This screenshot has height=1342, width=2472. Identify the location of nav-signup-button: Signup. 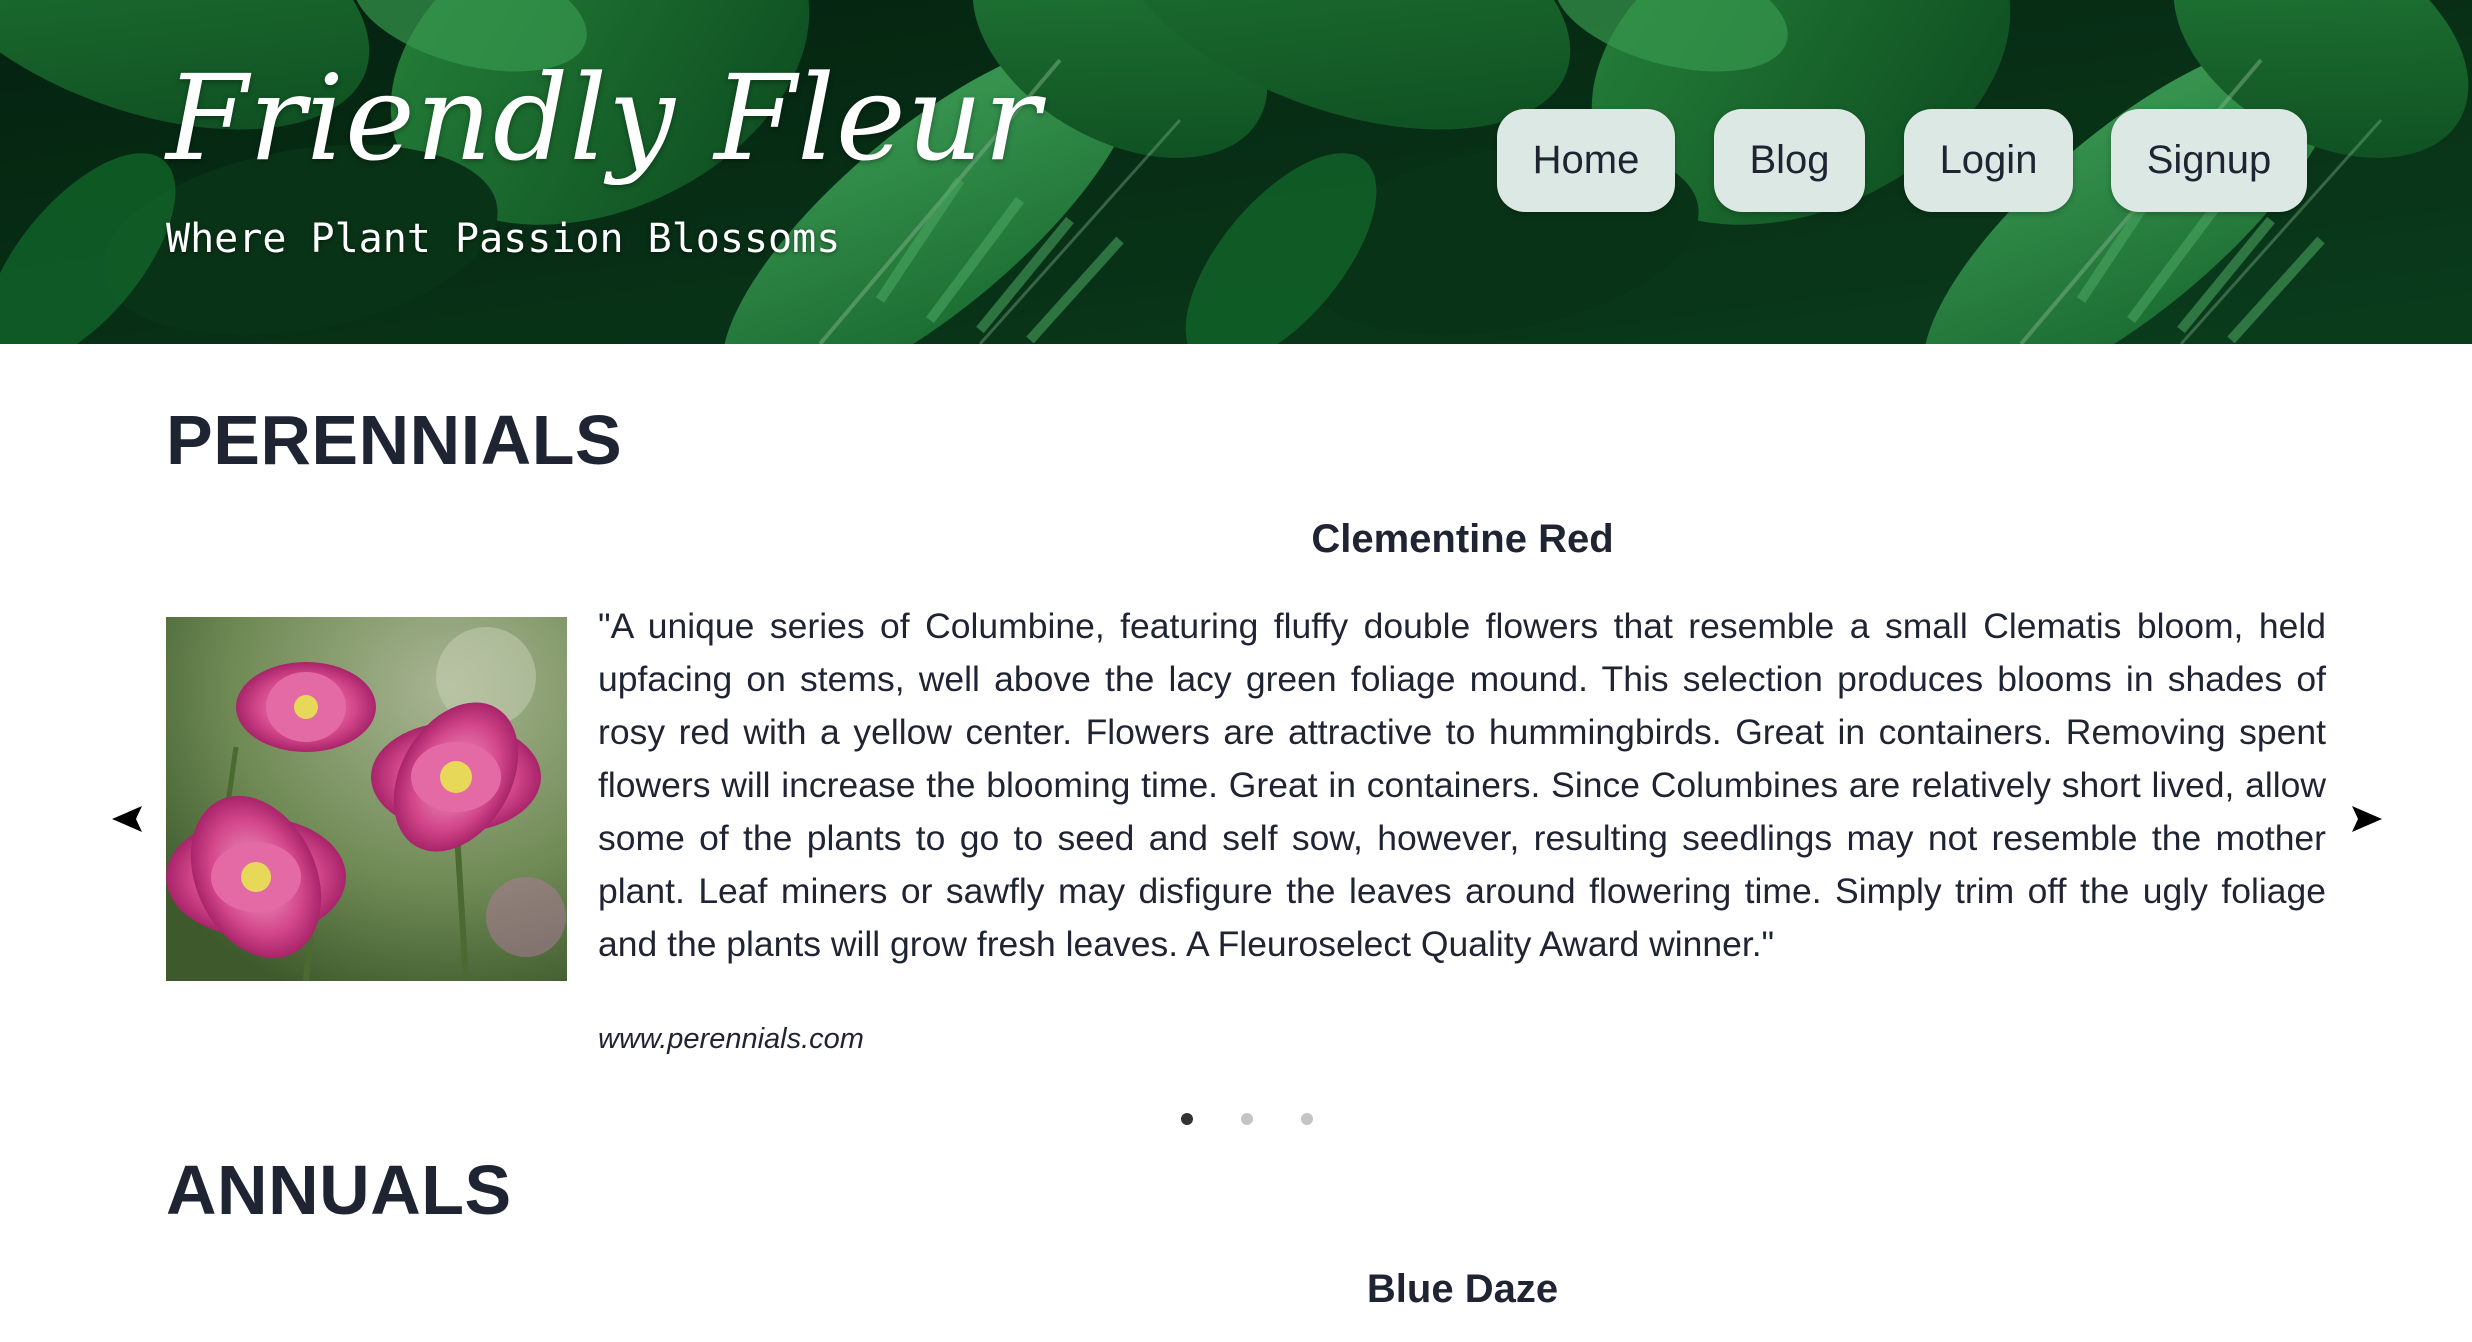
(2209, 160).